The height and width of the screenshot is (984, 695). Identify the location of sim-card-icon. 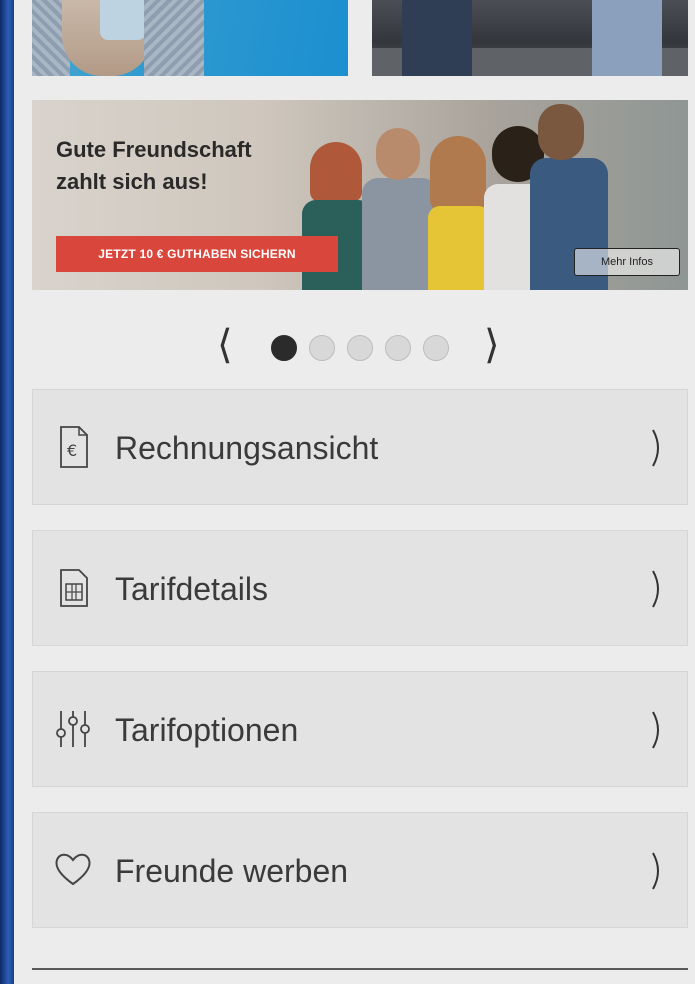
(74, 588).